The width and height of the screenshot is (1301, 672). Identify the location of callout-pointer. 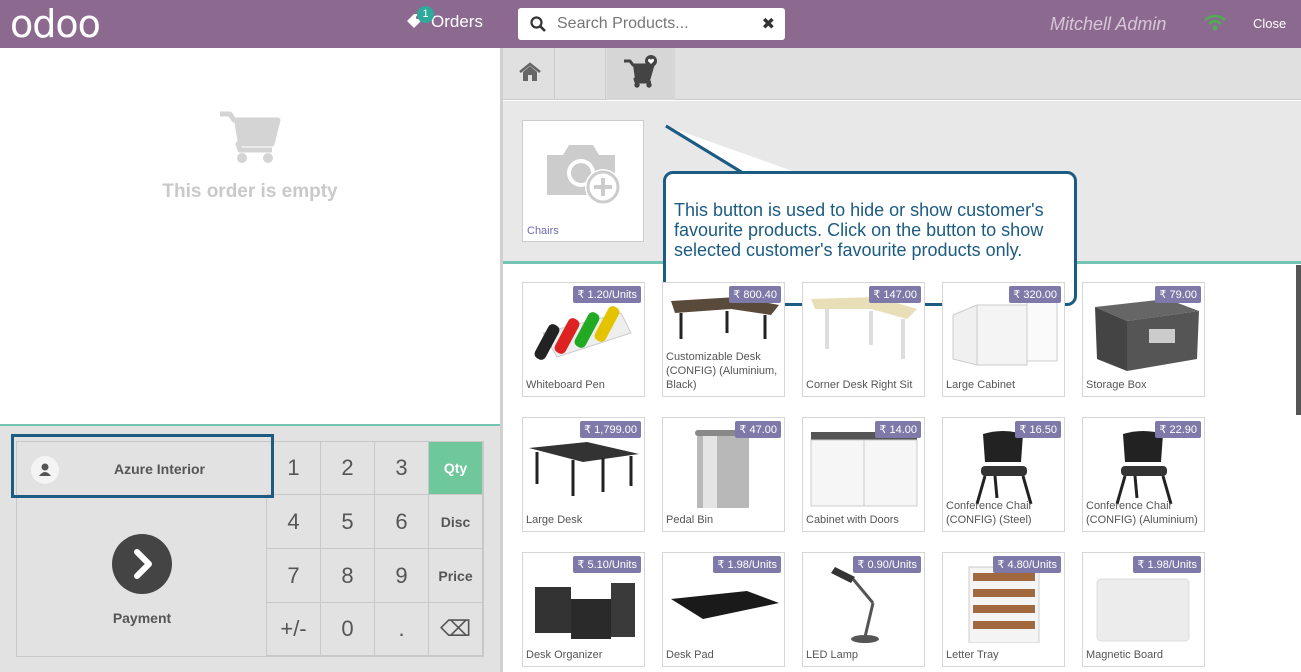
(731, 149).